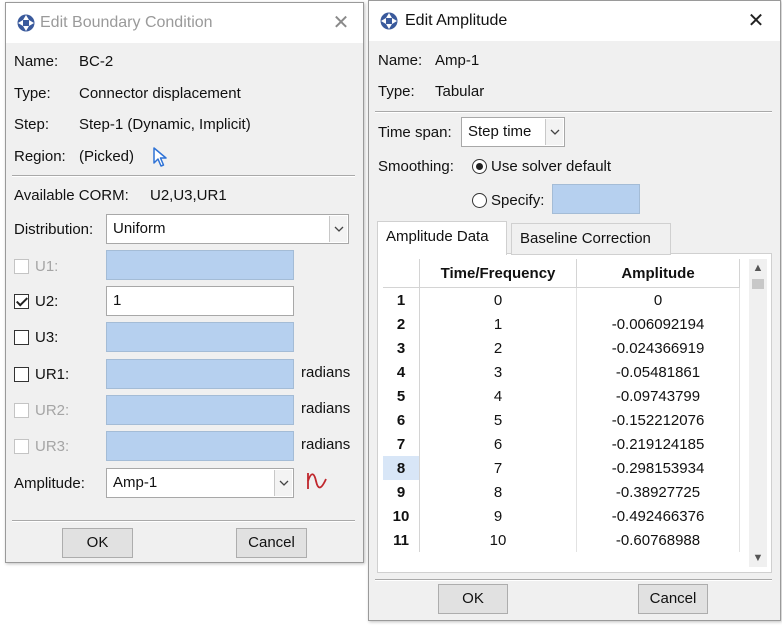 The image size is (782, 625). I want to click on amplitude-cell: -0.006092194, so click(658, 324).